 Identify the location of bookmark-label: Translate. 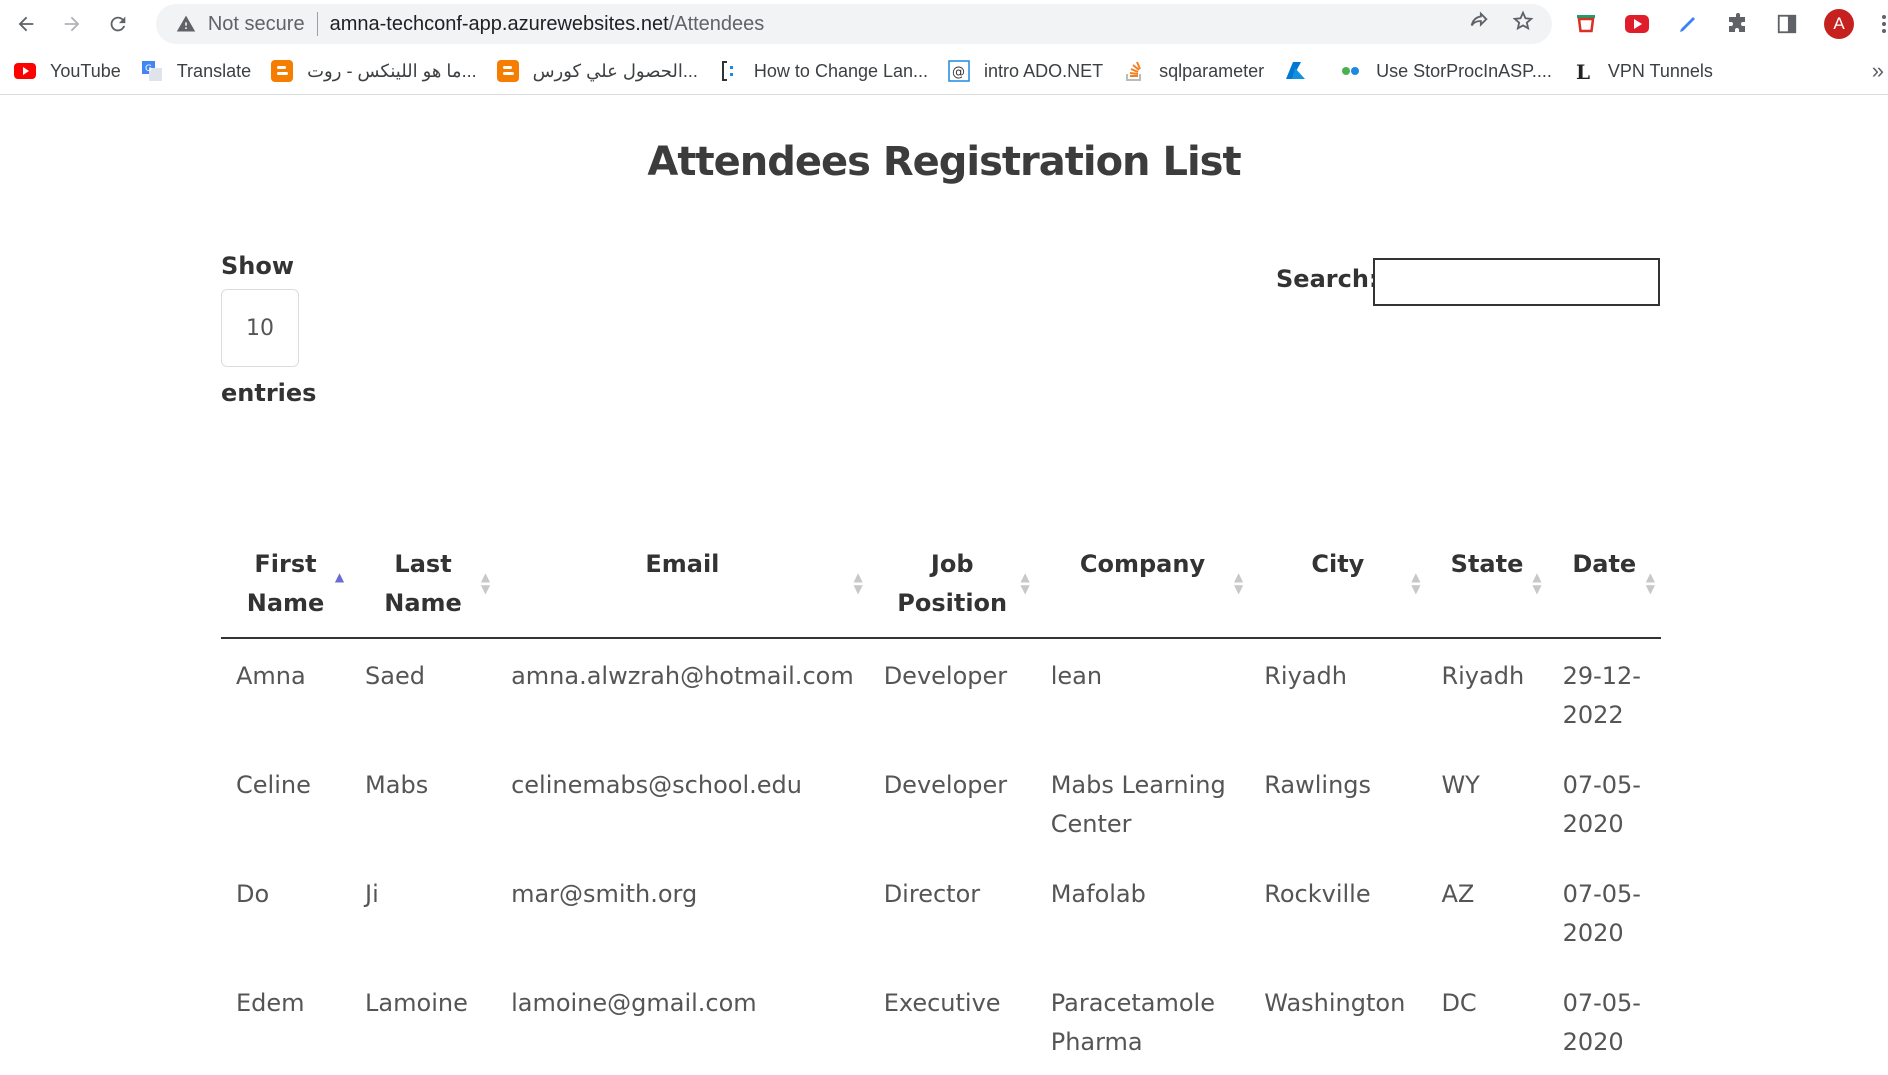
(214, 70).